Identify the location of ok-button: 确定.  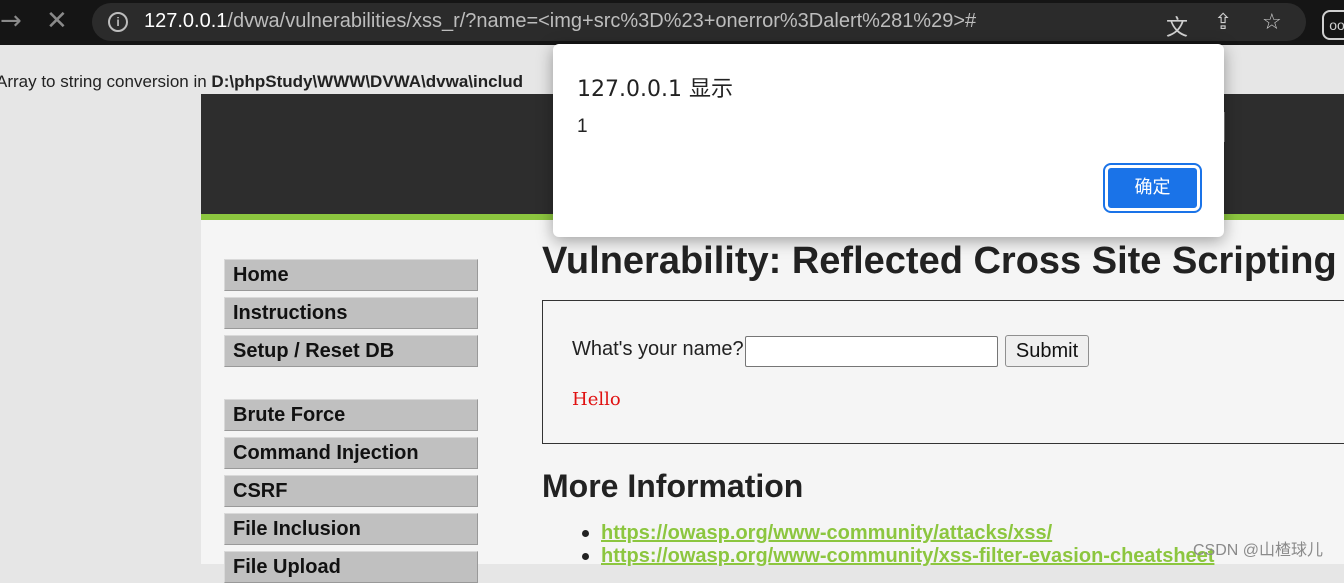
(1152, 188).